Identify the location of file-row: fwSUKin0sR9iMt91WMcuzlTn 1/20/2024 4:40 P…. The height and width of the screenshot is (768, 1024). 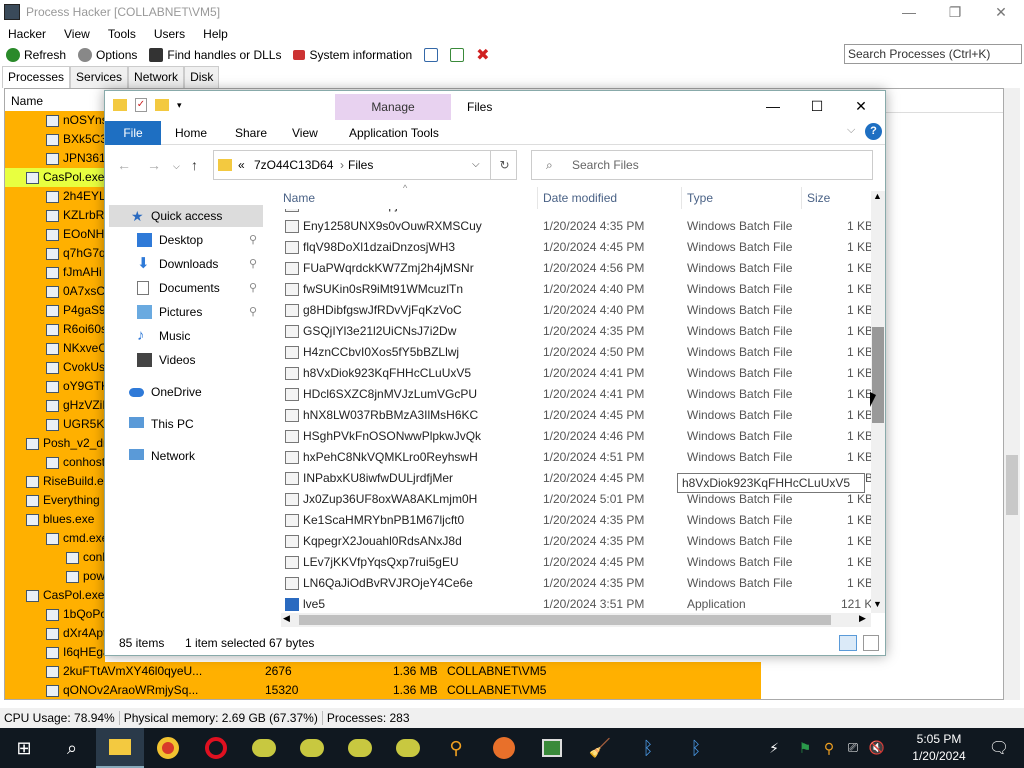
(577, 289).